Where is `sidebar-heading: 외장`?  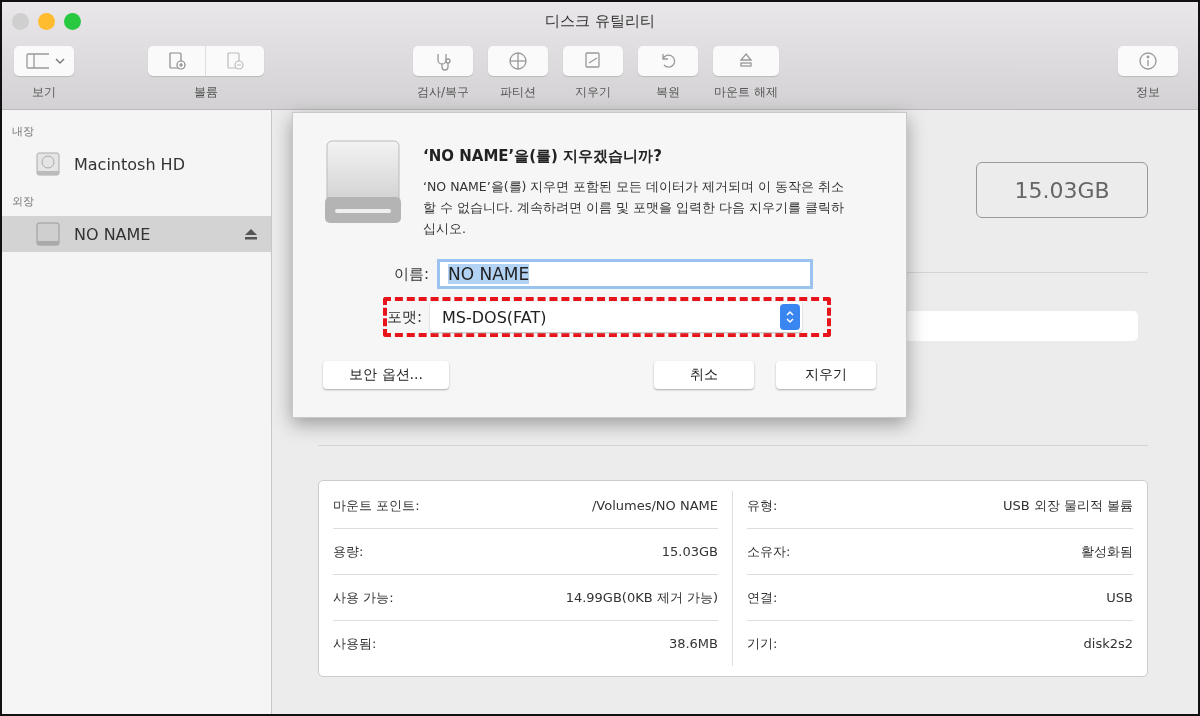 sidebar-heading: 외장 is located at coordinates (23, 201).